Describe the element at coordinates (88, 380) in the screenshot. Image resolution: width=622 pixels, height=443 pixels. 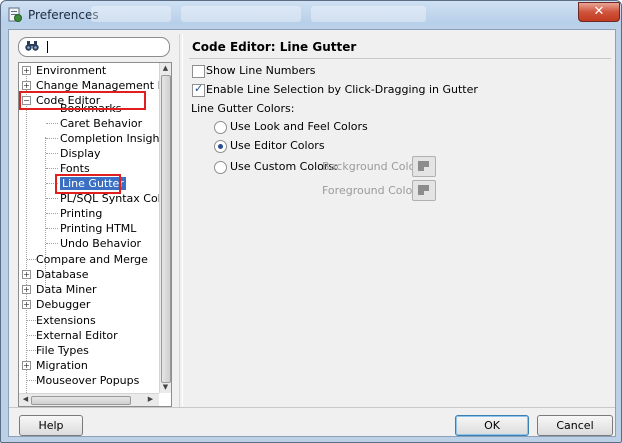
I see `tree-item-label: Mouseover Popups` at that location.